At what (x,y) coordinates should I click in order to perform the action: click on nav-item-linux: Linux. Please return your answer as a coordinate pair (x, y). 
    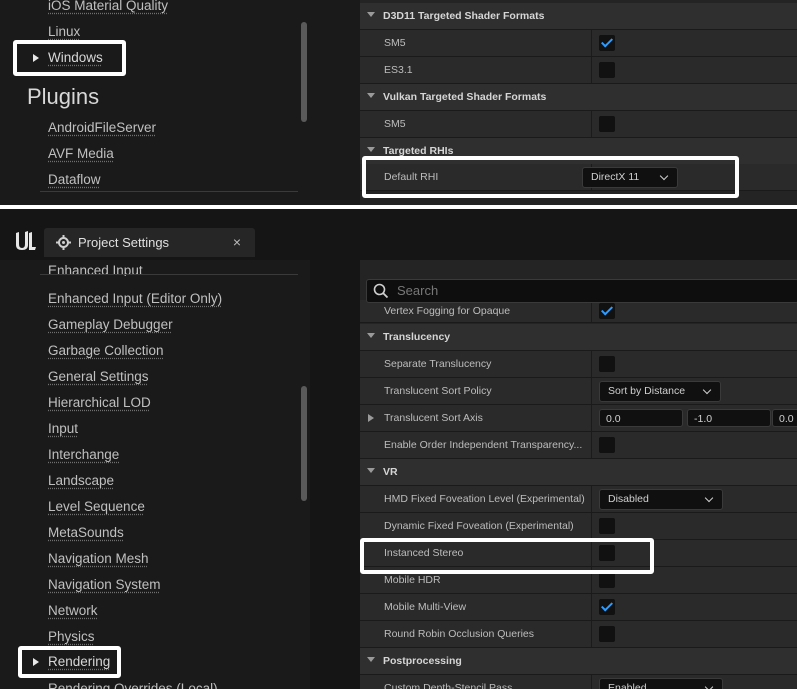
    Looking at the image, I should click on (64, 31).